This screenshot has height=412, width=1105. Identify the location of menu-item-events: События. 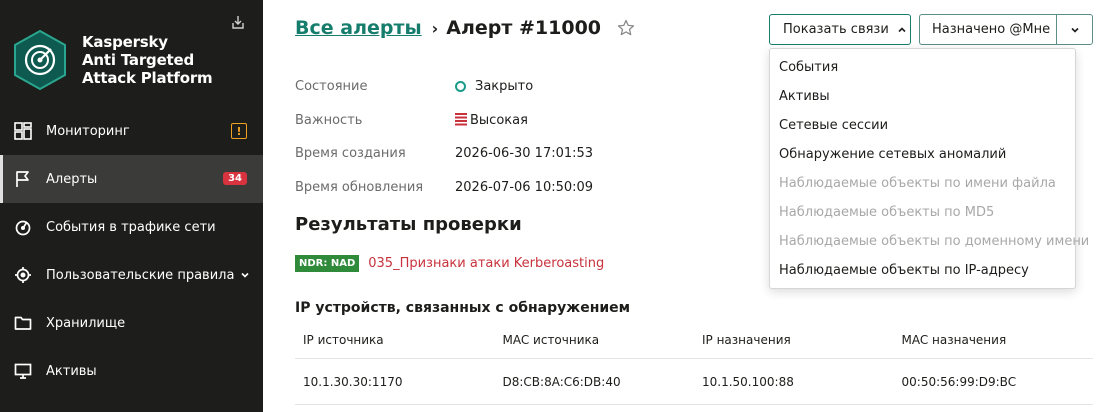
(922, 67).